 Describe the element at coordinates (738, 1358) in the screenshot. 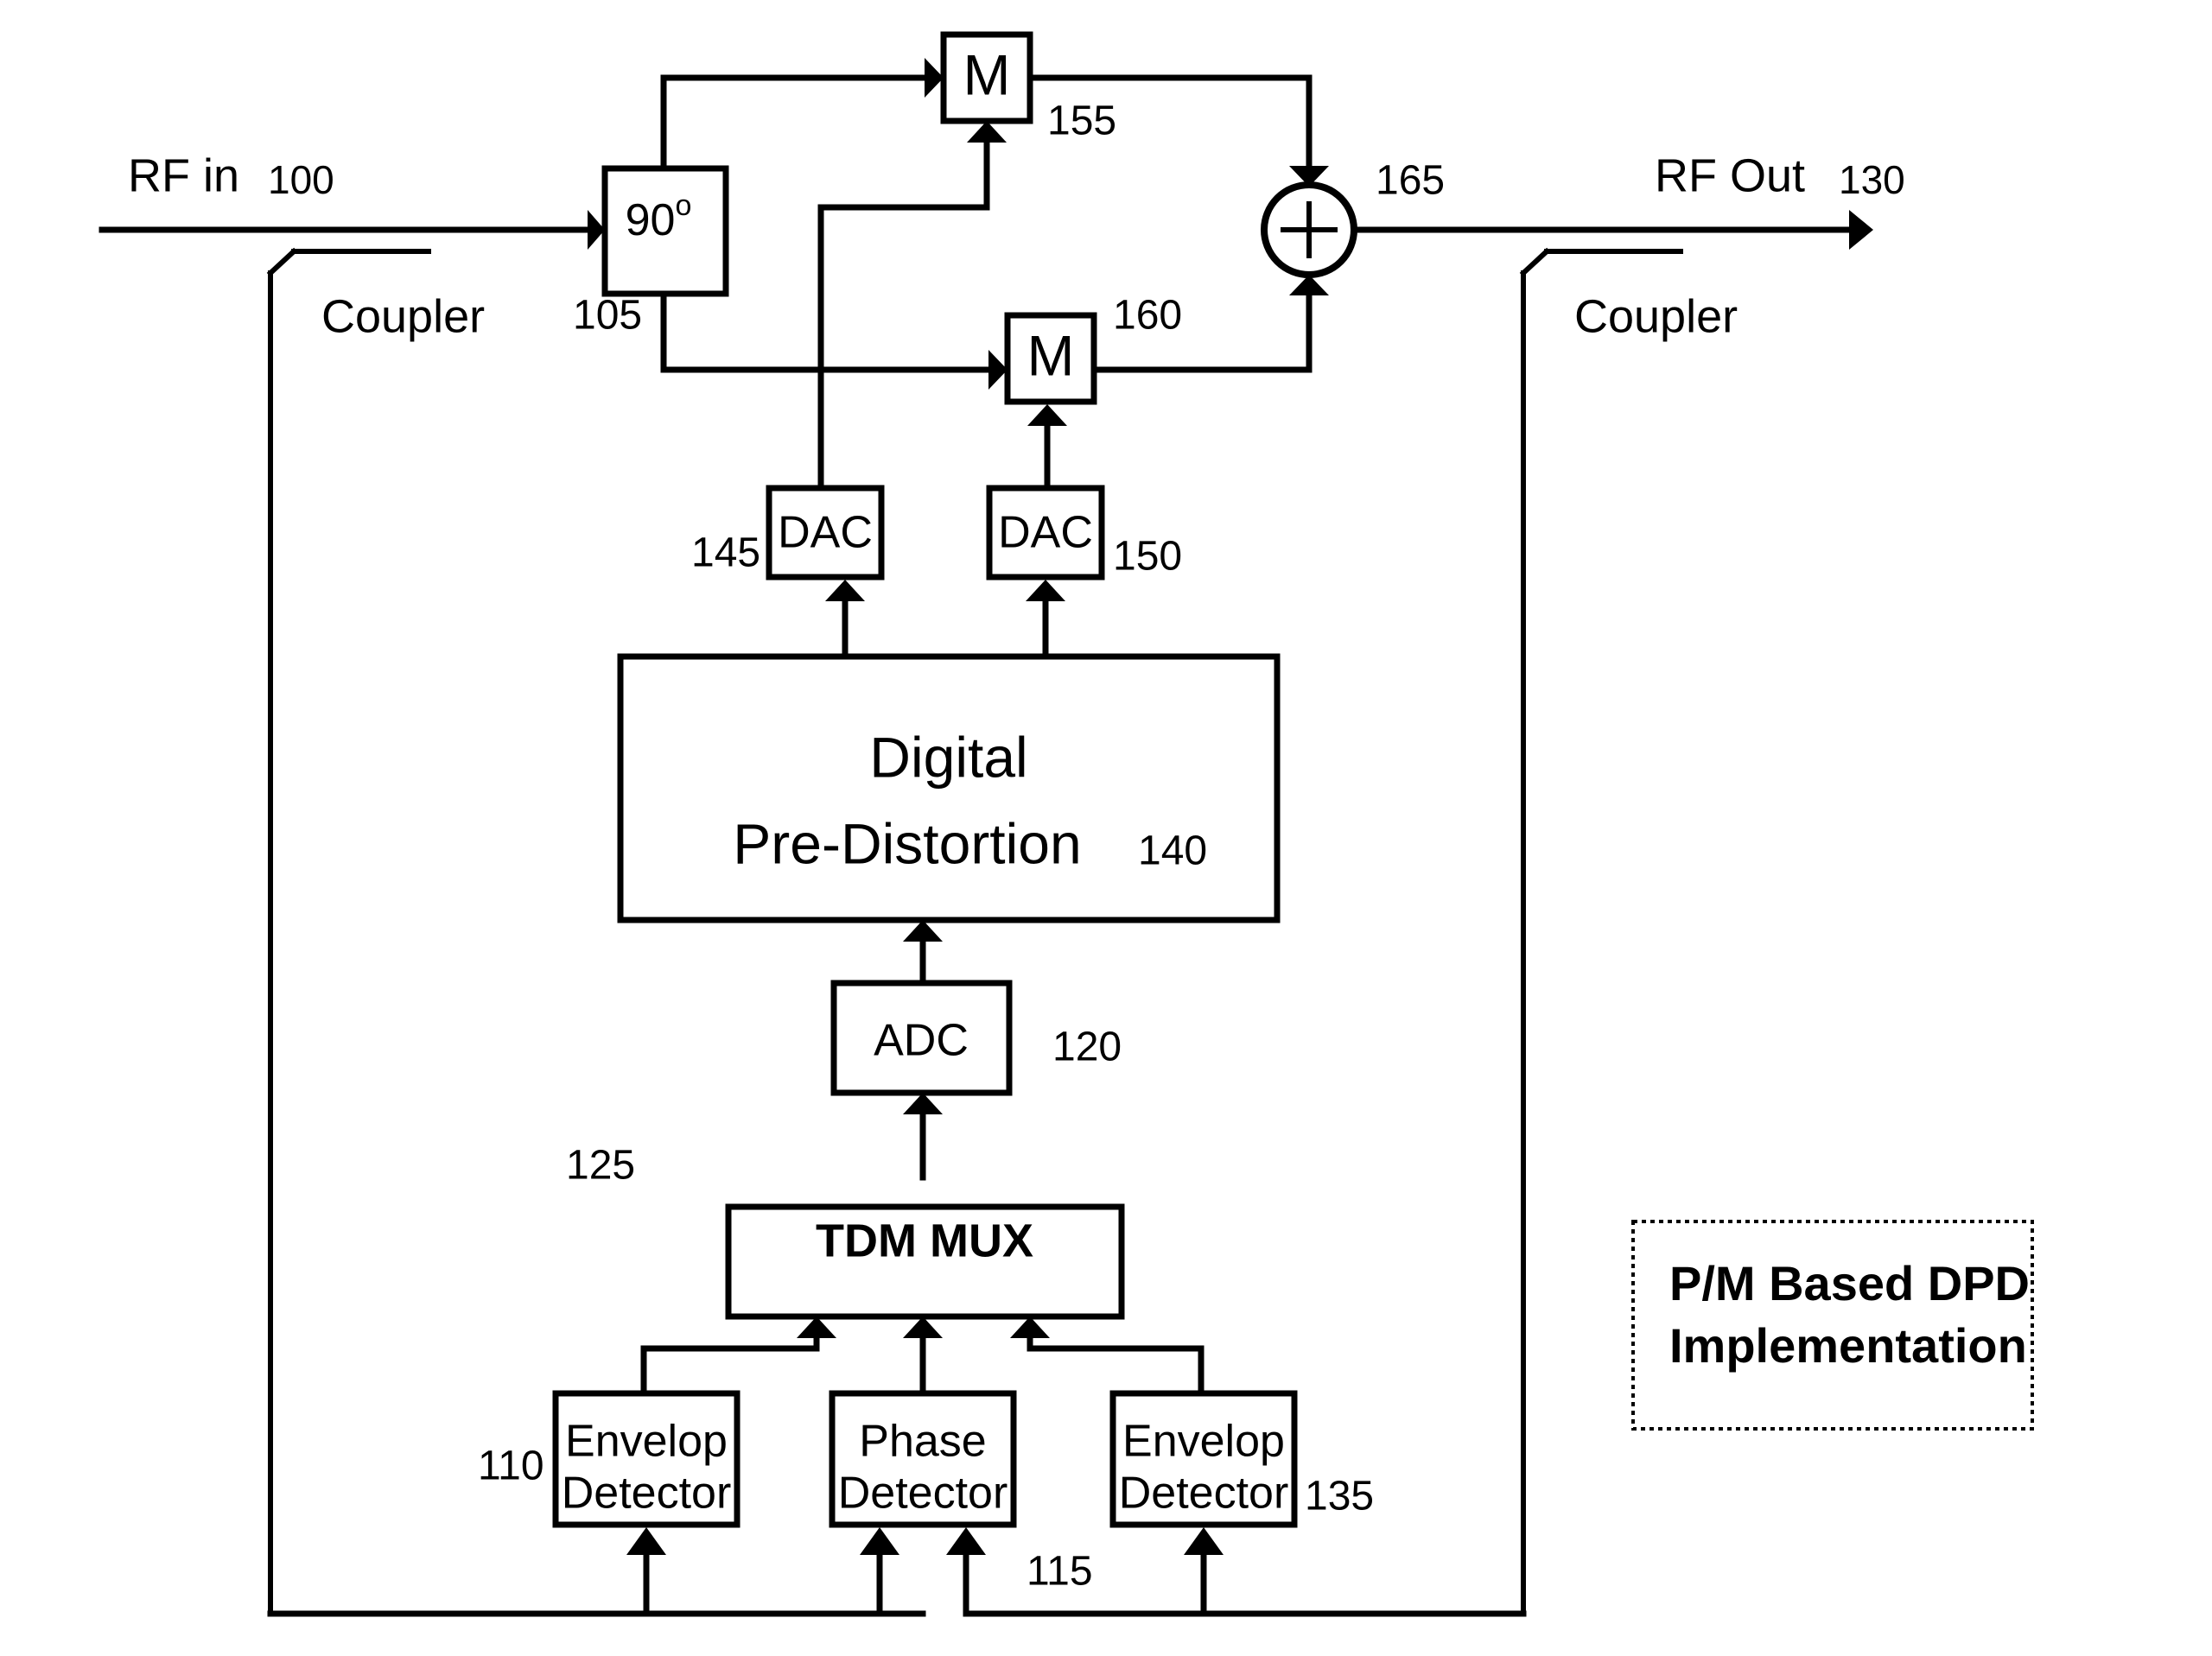

I see `wire-envdet-left-to-mux` at that location.